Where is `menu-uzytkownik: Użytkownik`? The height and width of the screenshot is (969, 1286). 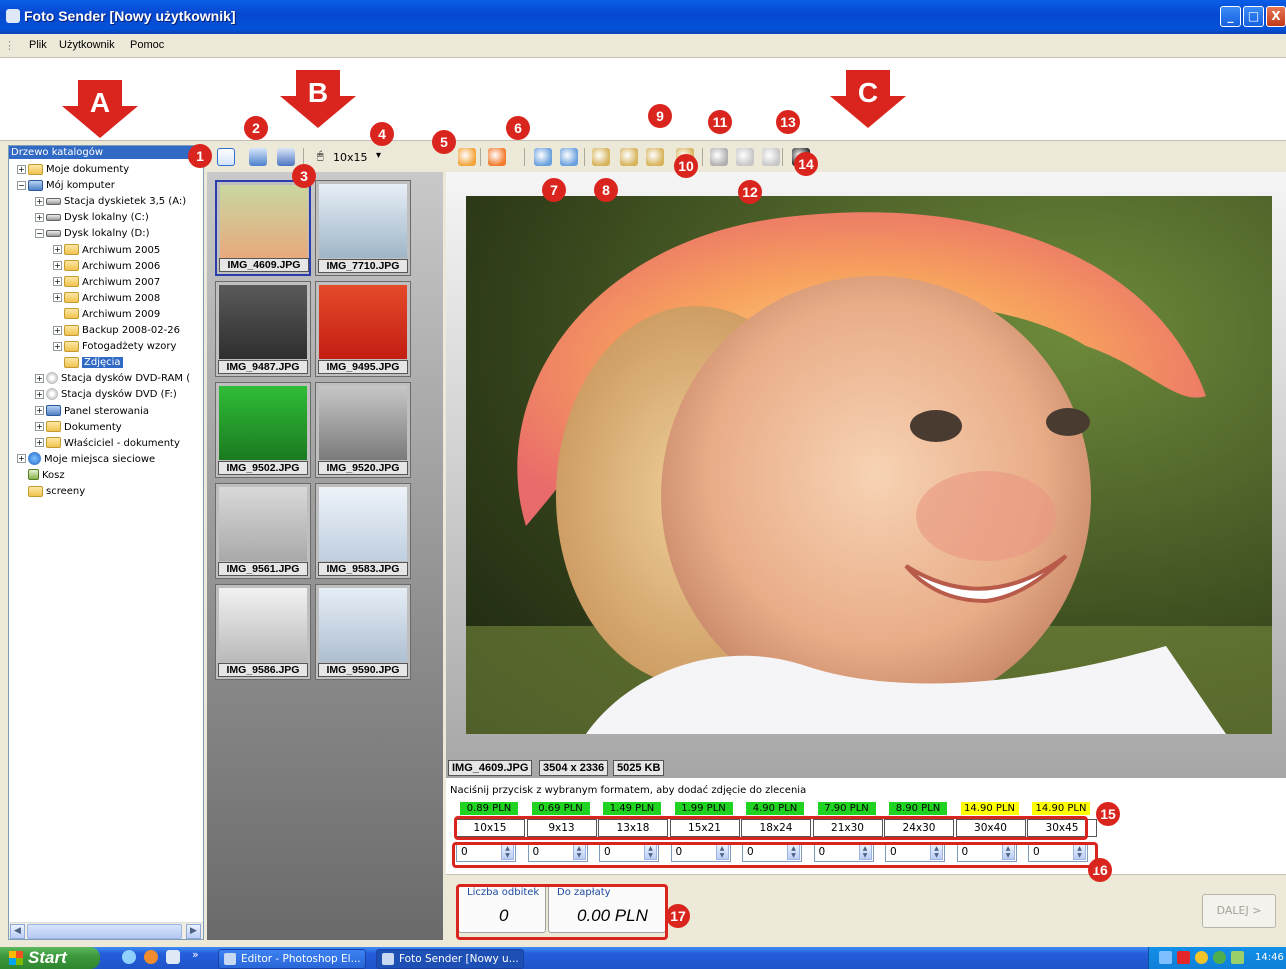
menu-uzytkownik: Użytkownik is located at coordinates (87, 45).